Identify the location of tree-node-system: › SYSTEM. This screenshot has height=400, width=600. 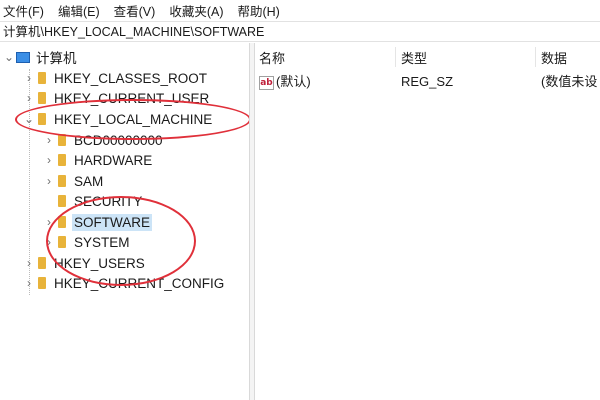
(87, 242).